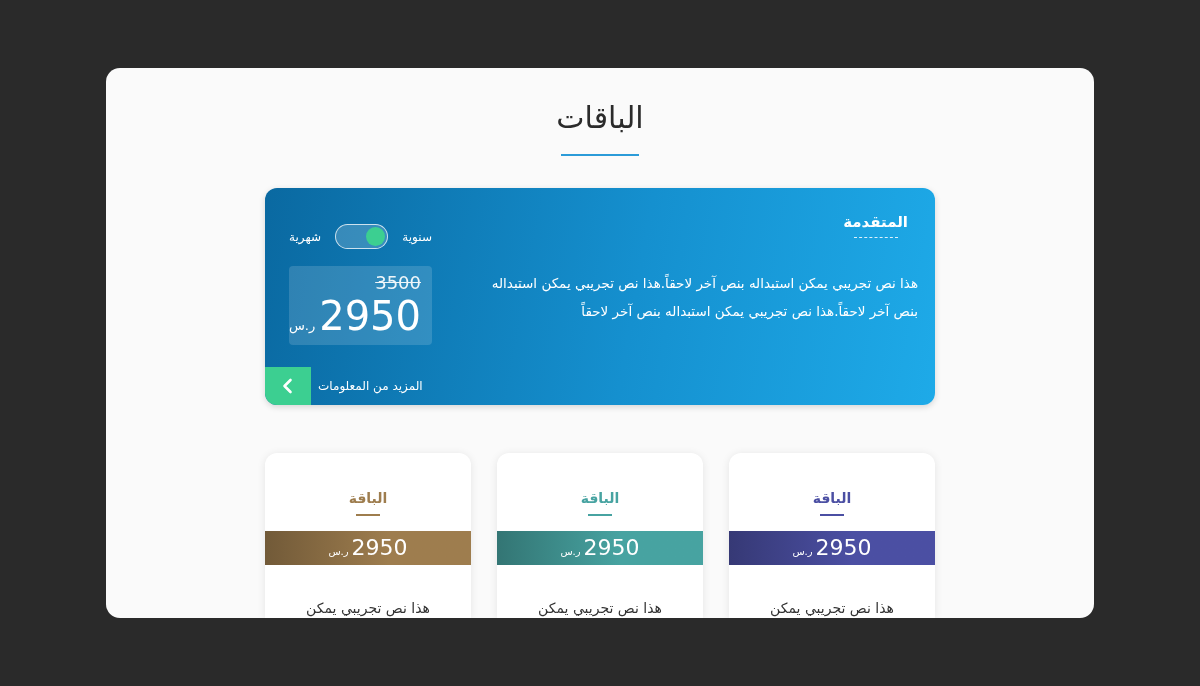  I want to click on page-title: الباقات, so click(600, 118).